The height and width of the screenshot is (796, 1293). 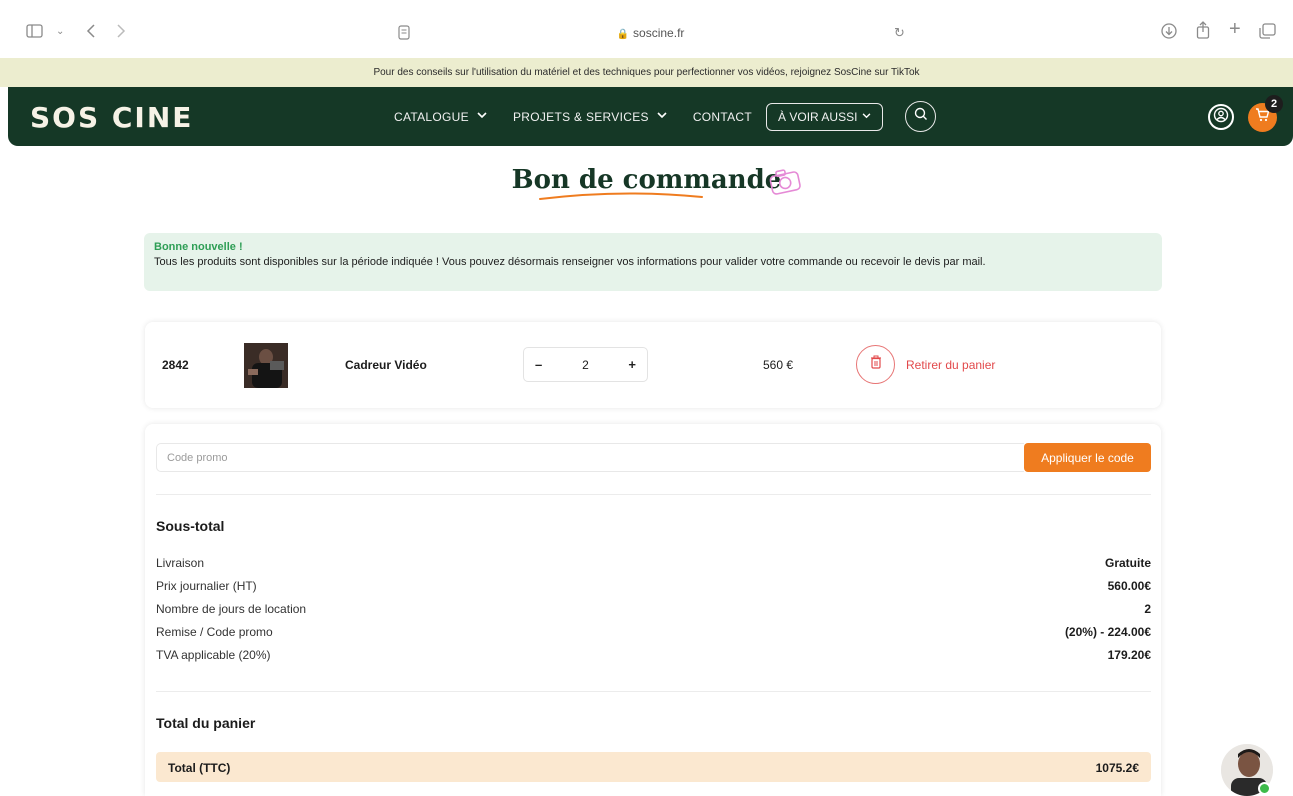 What do you see at coordinates (1203, 32) in the screenshot?
I see `share-icon` at bounding box center [1203, 32].